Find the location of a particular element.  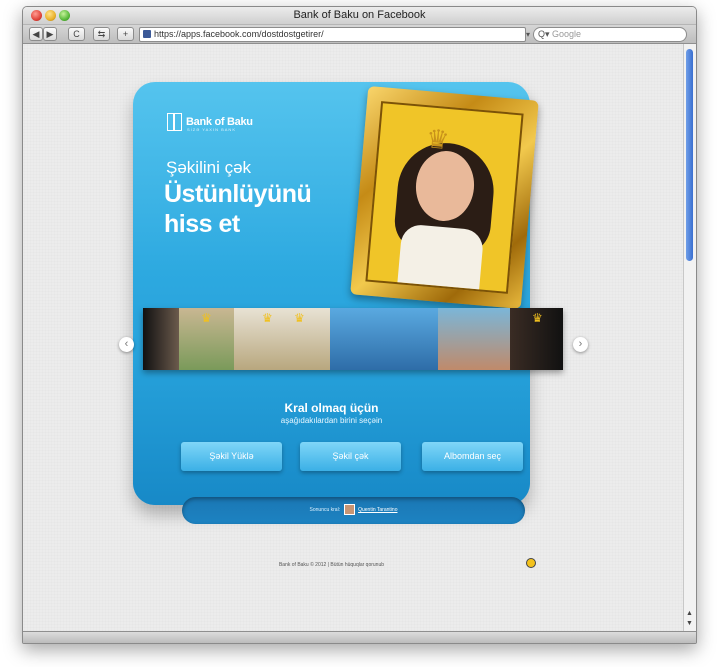

last-king-link: Quentin Tarantino is located at coordinates (377, 510).